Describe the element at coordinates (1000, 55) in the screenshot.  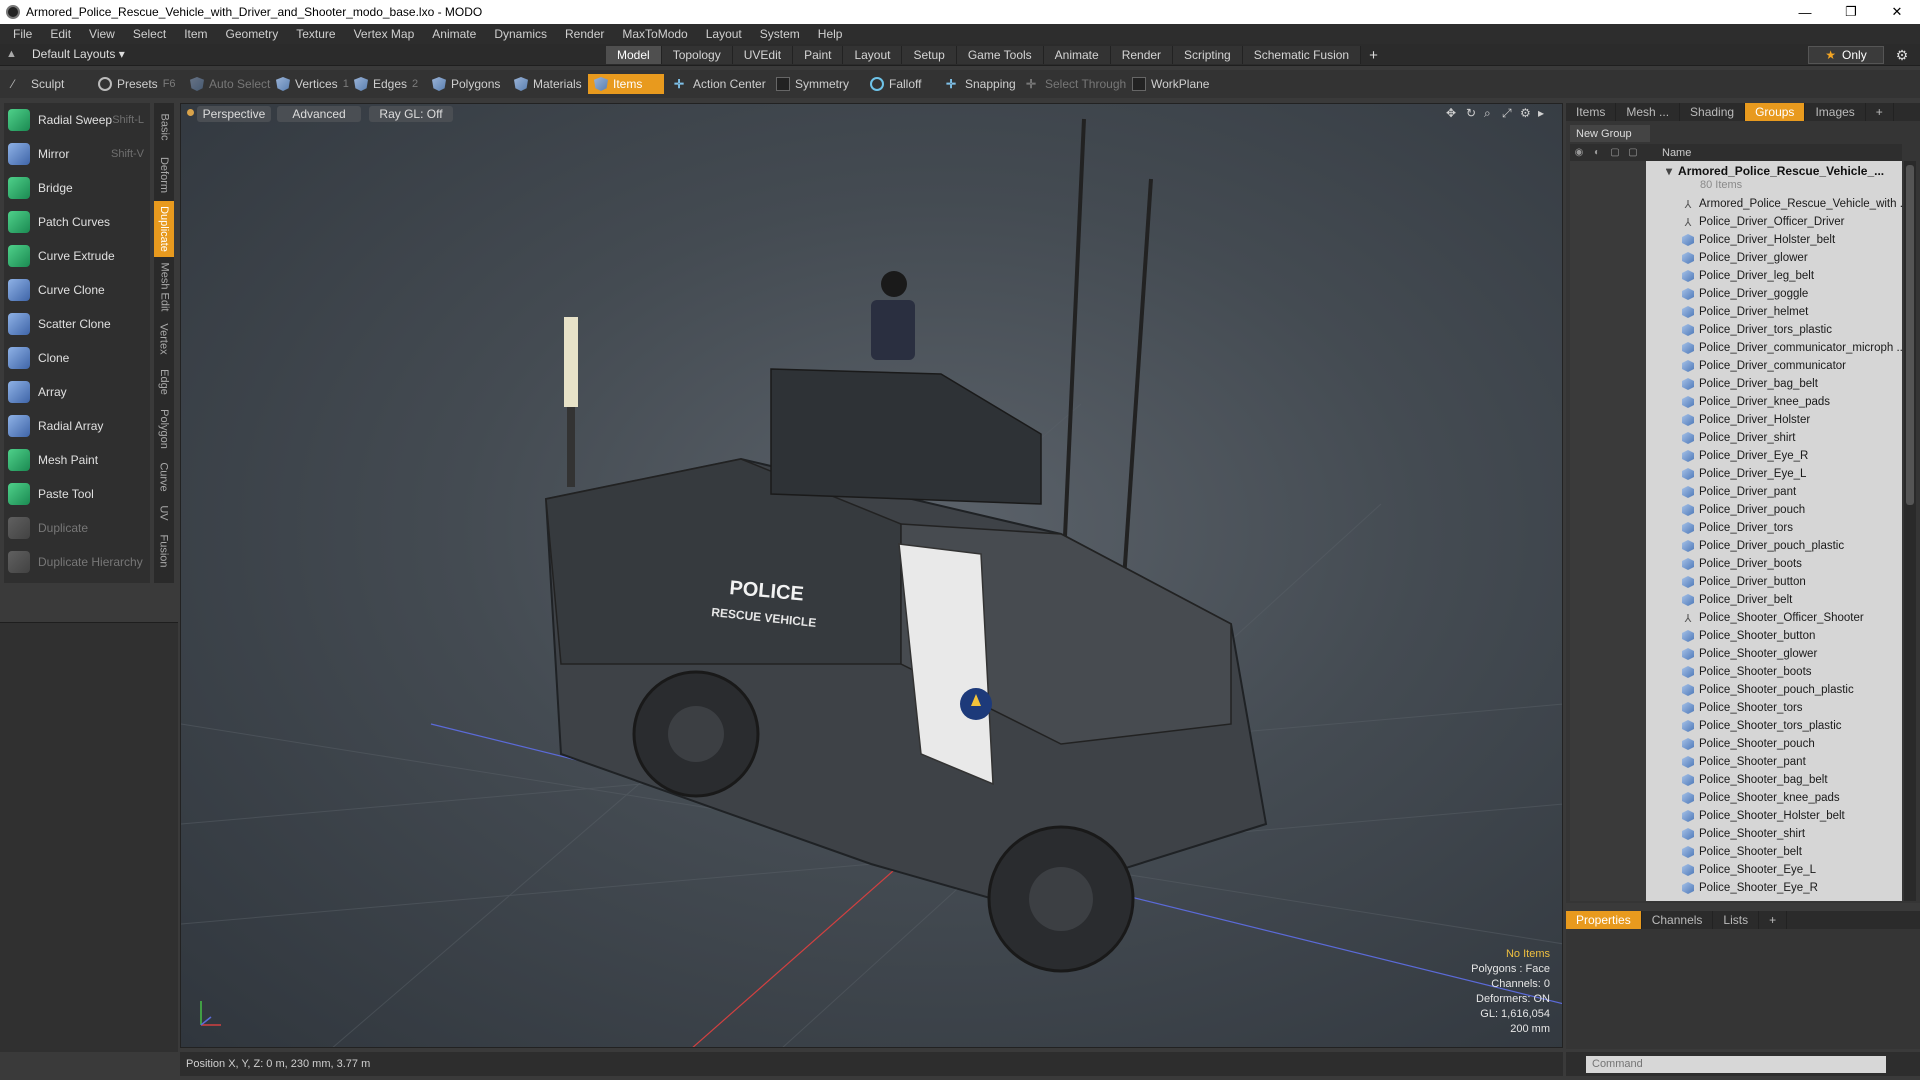
I see `tab-game-tools: Game Tools` at that location.